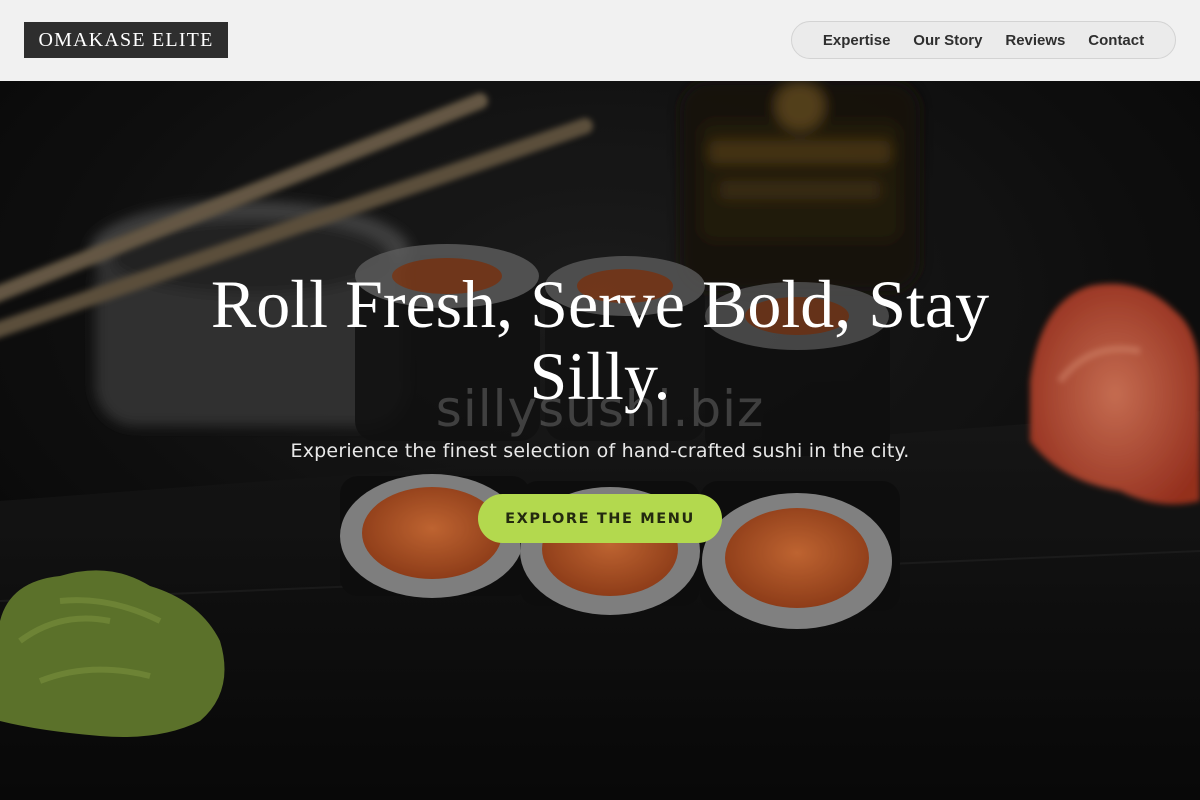  What do you see at coordinates (600, 340) in the screenshot?
I see `hero-headline: Roll Fresh, Serve Bold, Stay Silly.` at bounding box center [600, 340].